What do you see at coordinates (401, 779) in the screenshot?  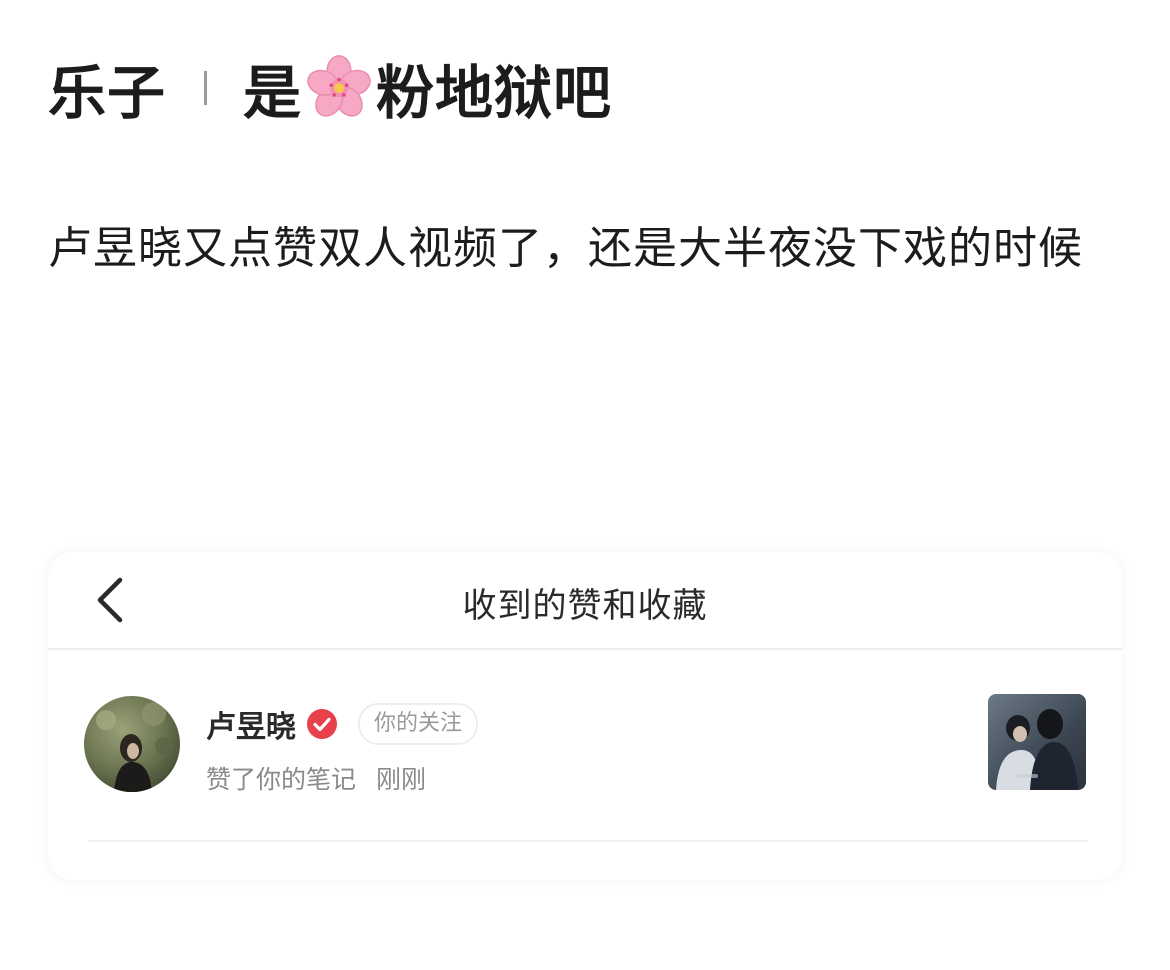 I see `activity-timestamp: 刚刚` at bounding box center [401, 779].